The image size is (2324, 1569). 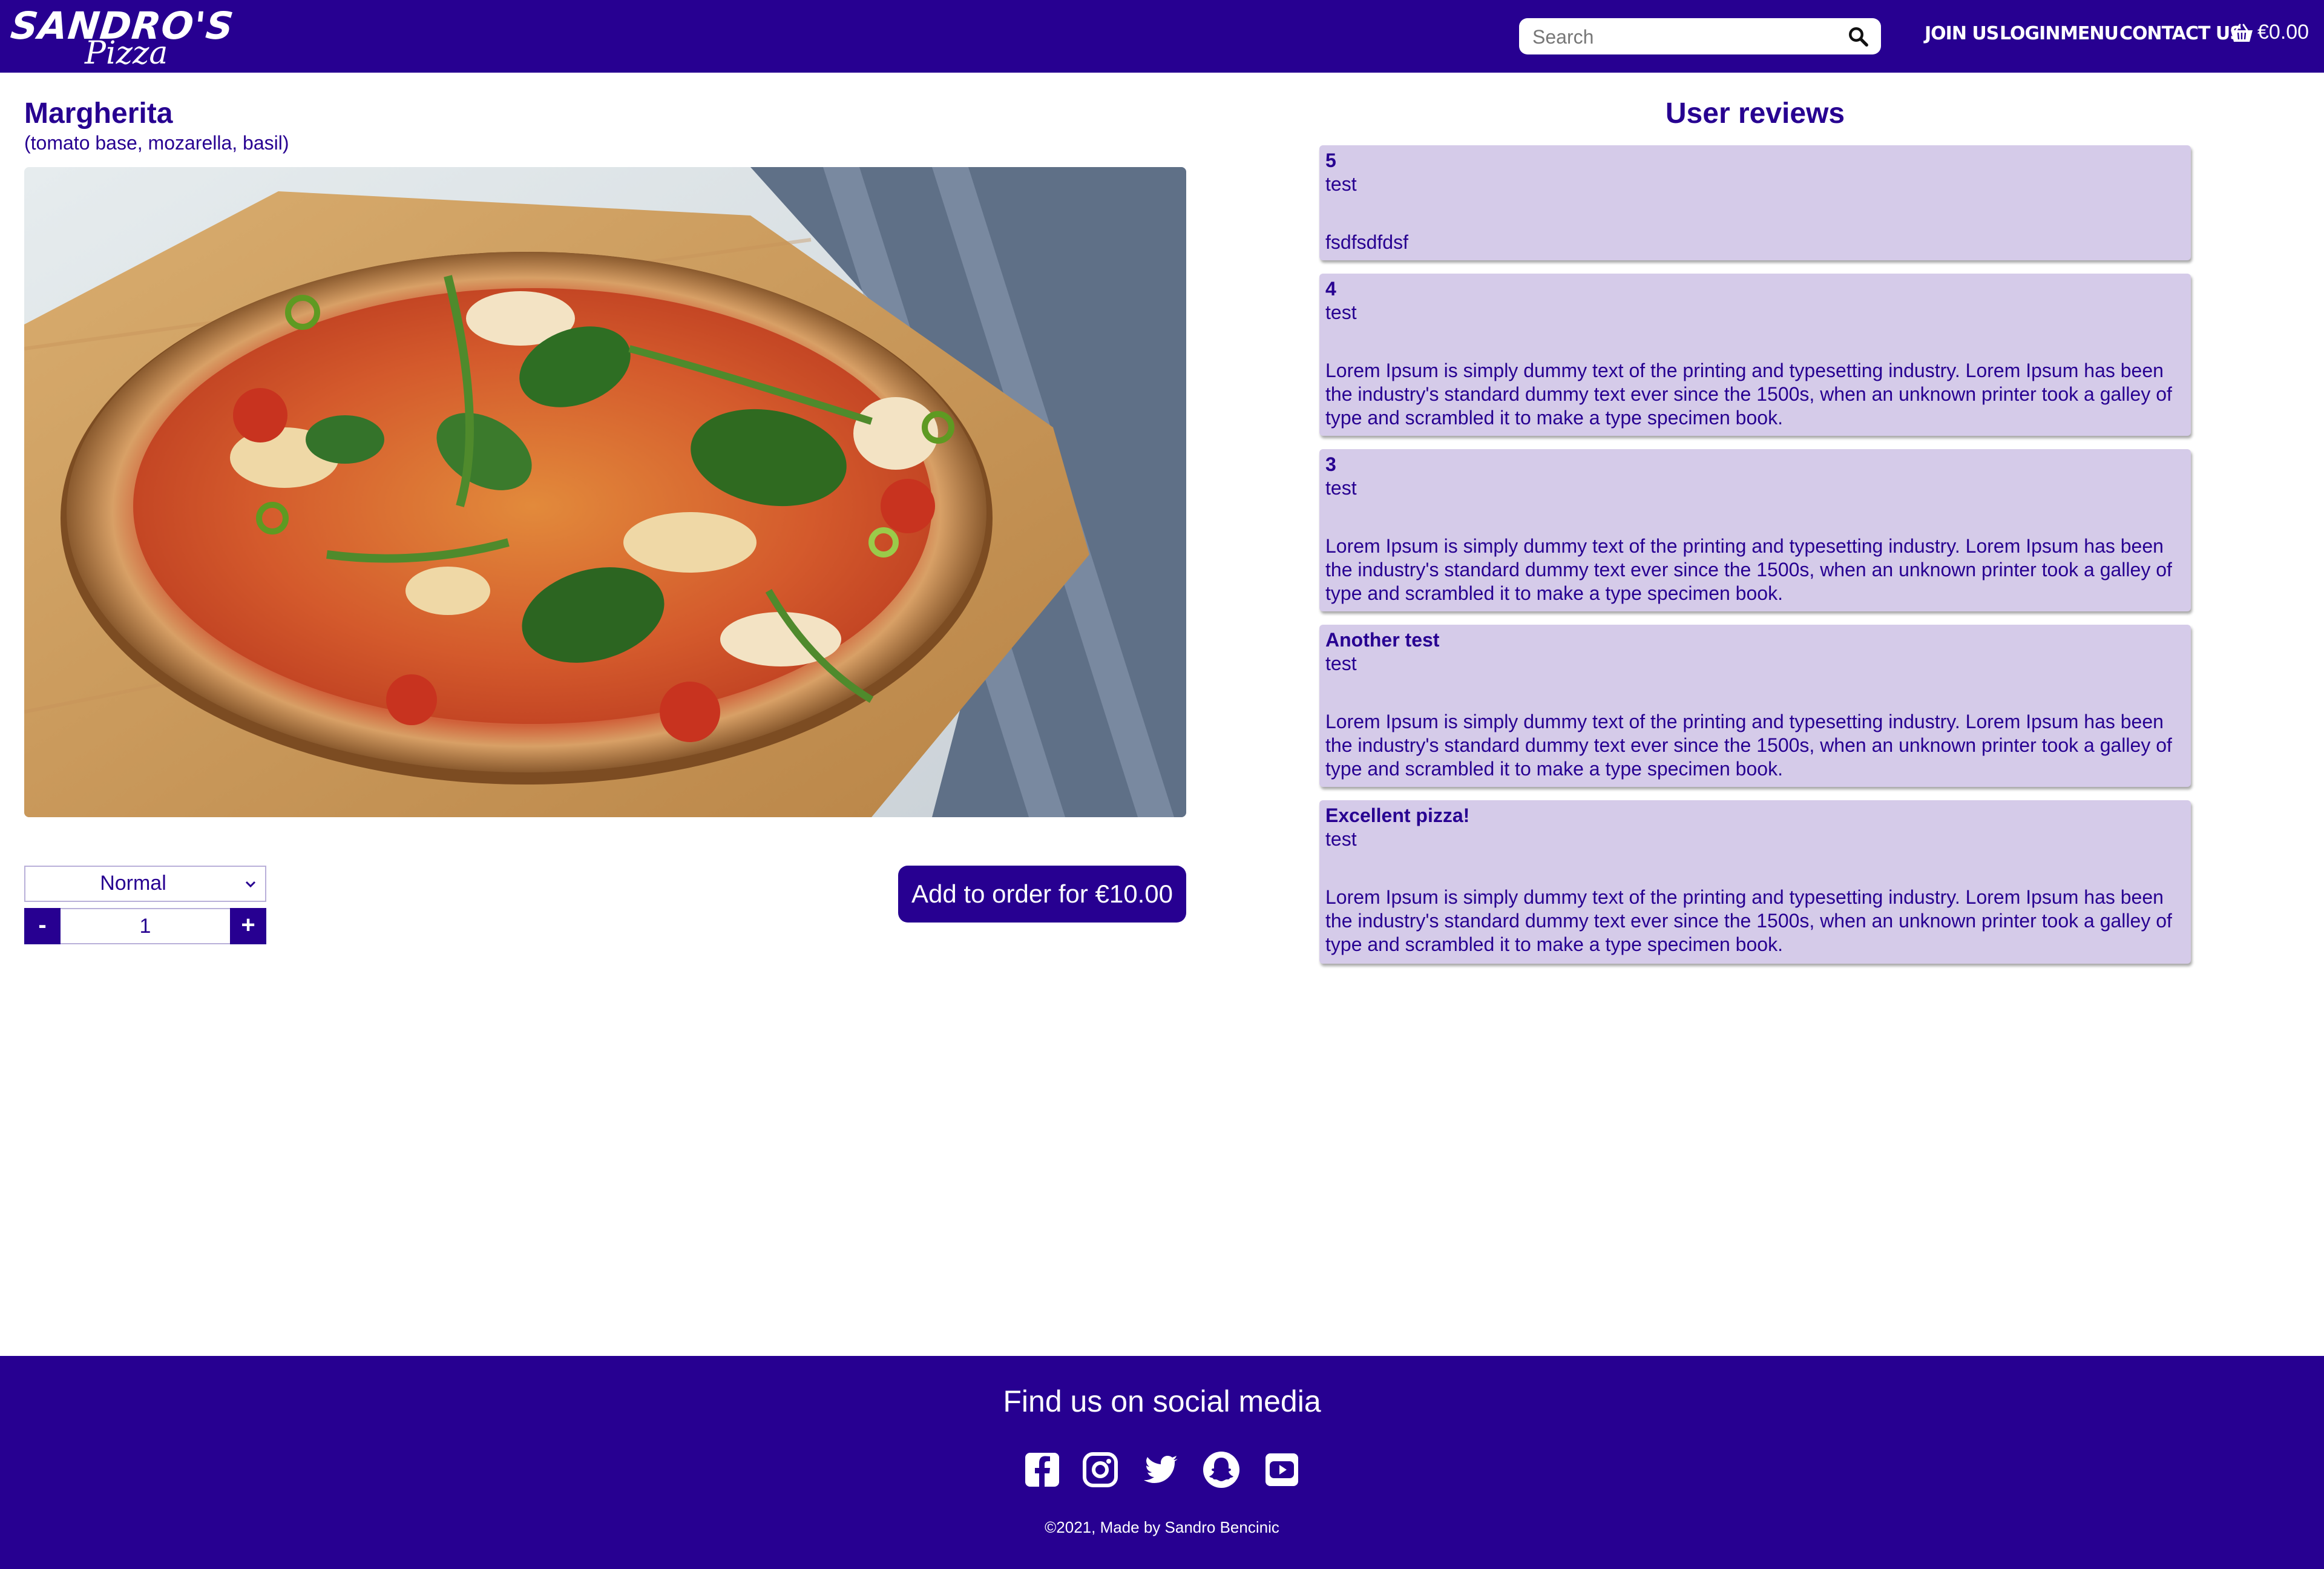 I want to click on facebook-icon, so click(x=1042, y=1469).